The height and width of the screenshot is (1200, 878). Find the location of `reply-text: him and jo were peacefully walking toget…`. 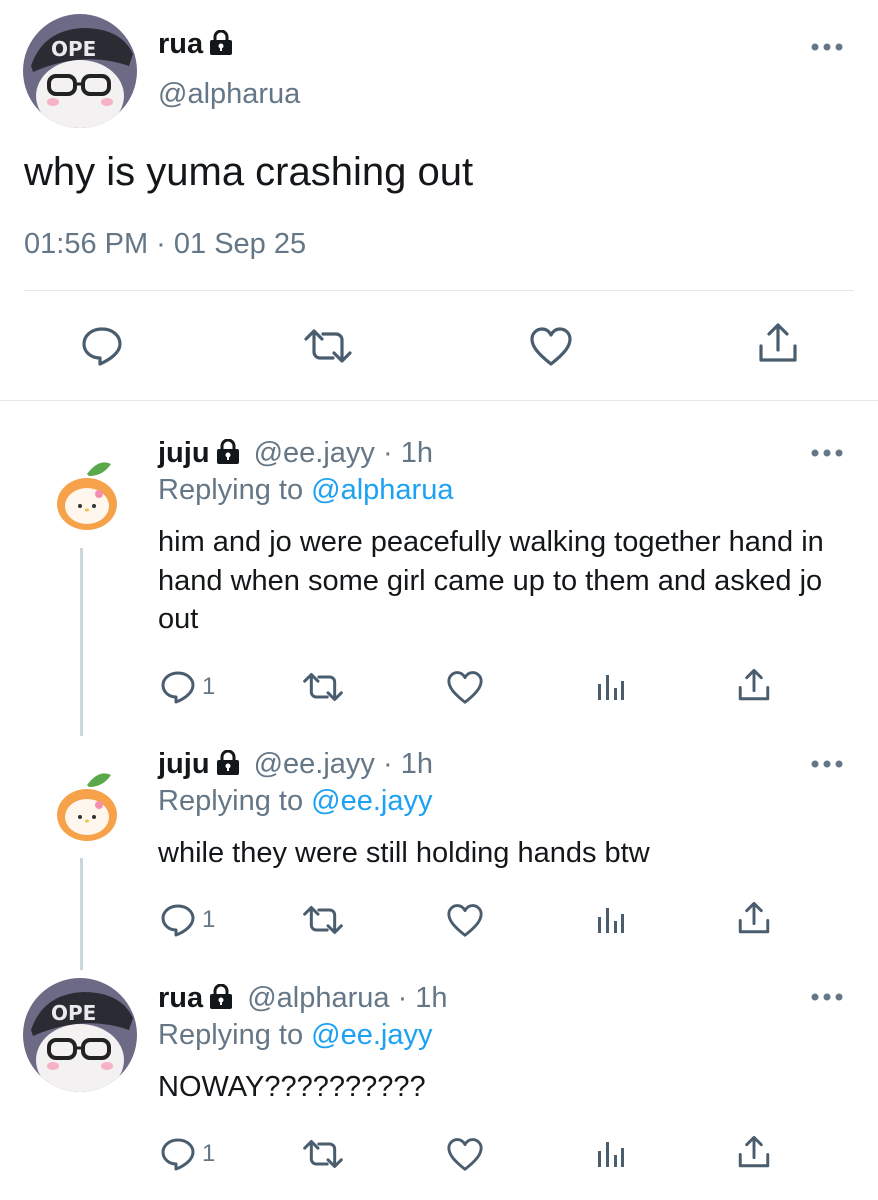

reply-text: him and jo were peacefully walking toget… is located at coordinates (491, 580).